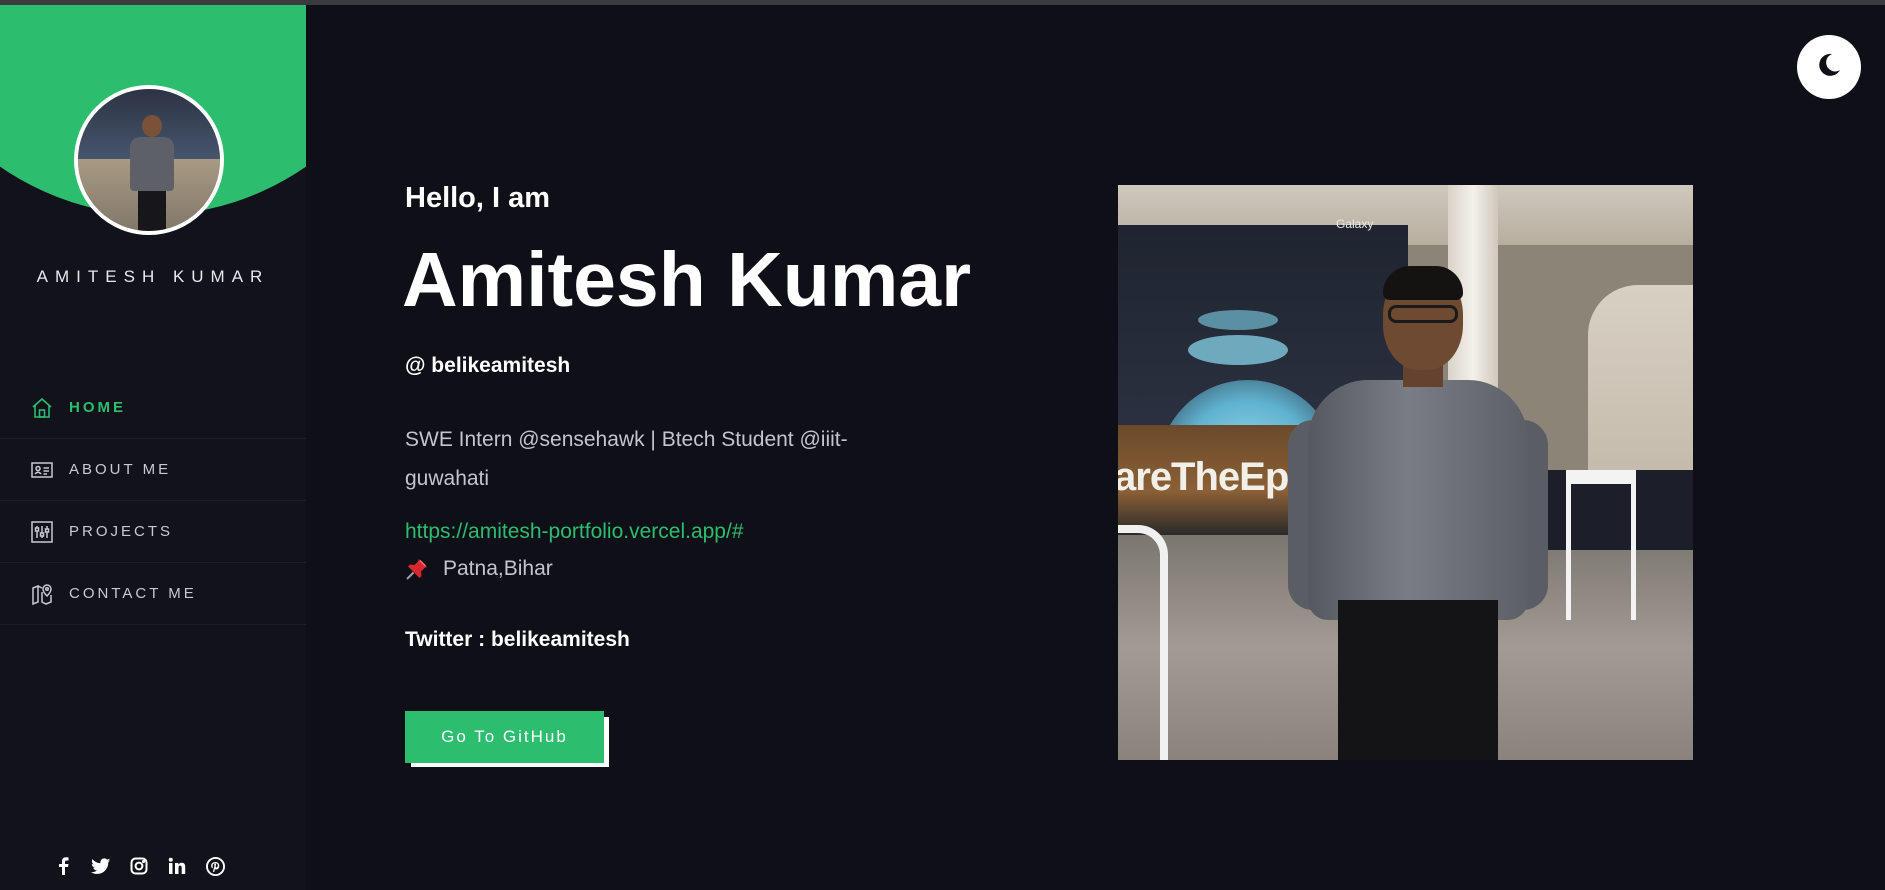 The width and height of the screenshot is (1885, 890). What do you see at coordinates (42, 594) in the screenshot?
I see `map-pin-icon` at bounding box center [42, 594].